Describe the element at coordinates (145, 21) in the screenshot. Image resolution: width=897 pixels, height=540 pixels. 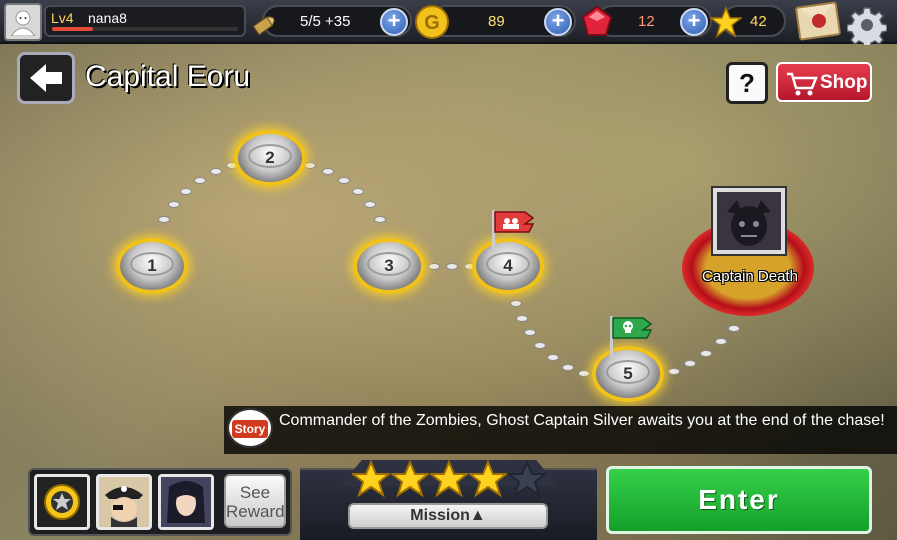
I see `player-info: Lv4 nana8` at that location.